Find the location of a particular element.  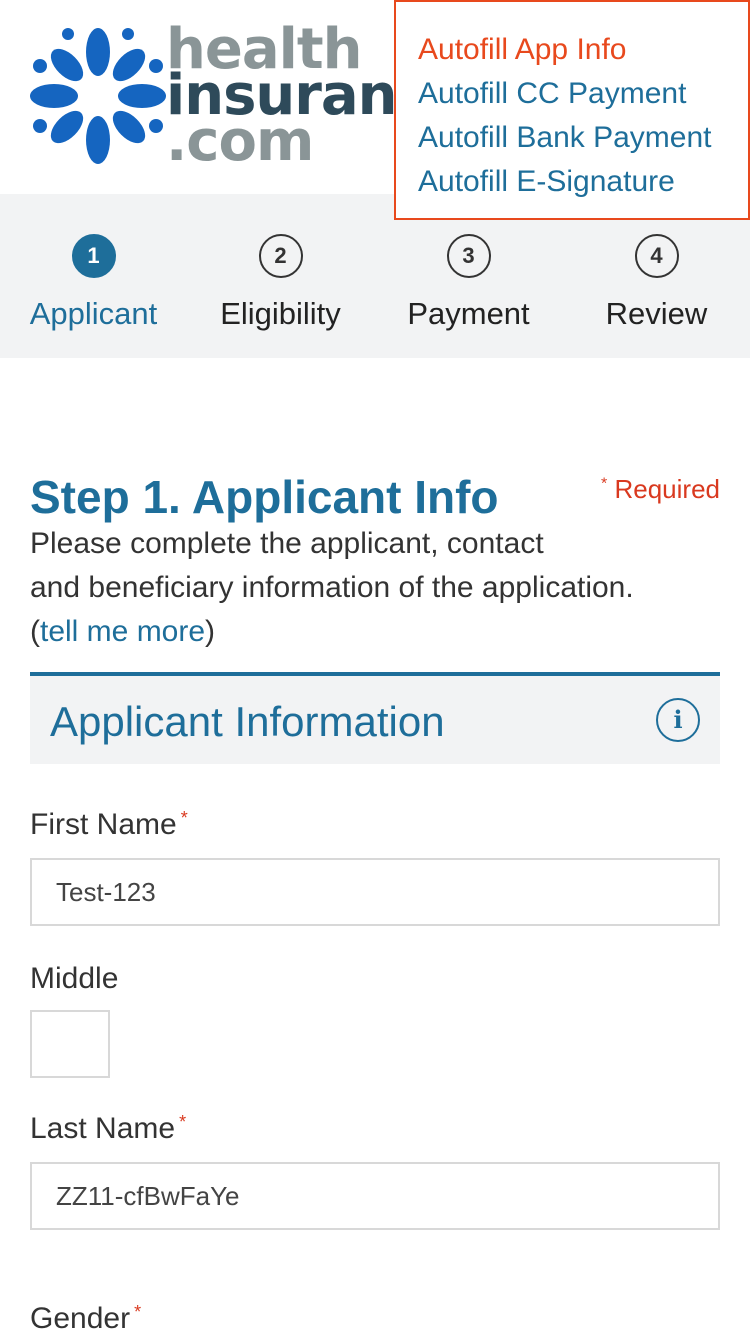

logo-flower-icon is located at coordinates (98, 96).